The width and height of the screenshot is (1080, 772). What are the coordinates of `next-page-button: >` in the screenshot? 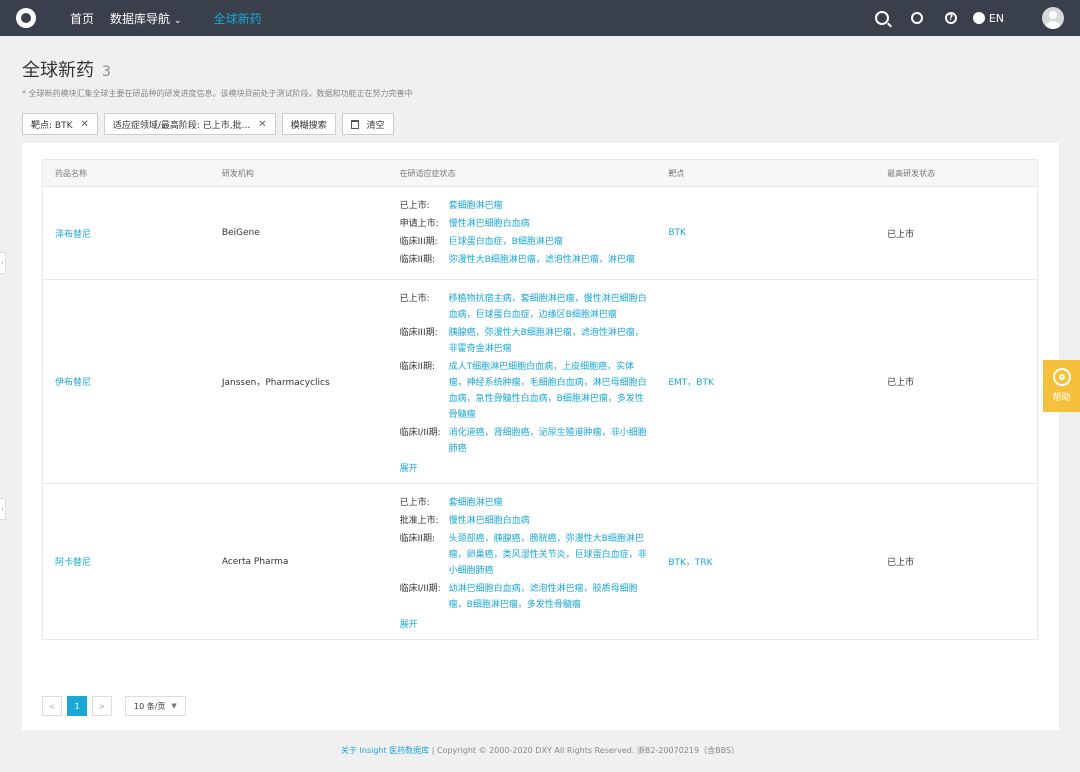 It's located at (102, 706).